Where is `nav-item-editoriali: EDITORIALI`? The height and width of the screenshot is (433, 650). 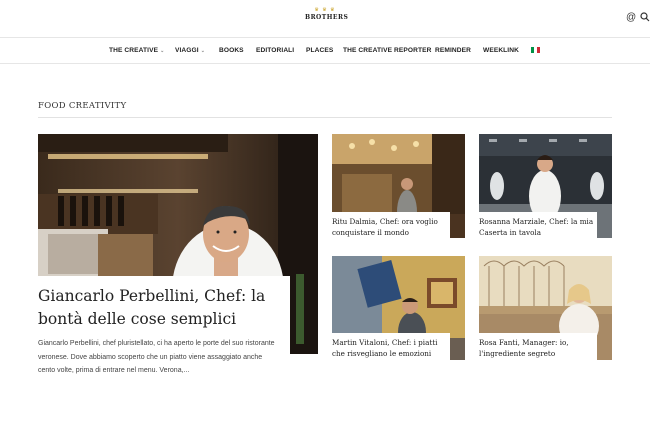 nav-item-editoriali: EDITORIALI is located at coordinates (275, 50).